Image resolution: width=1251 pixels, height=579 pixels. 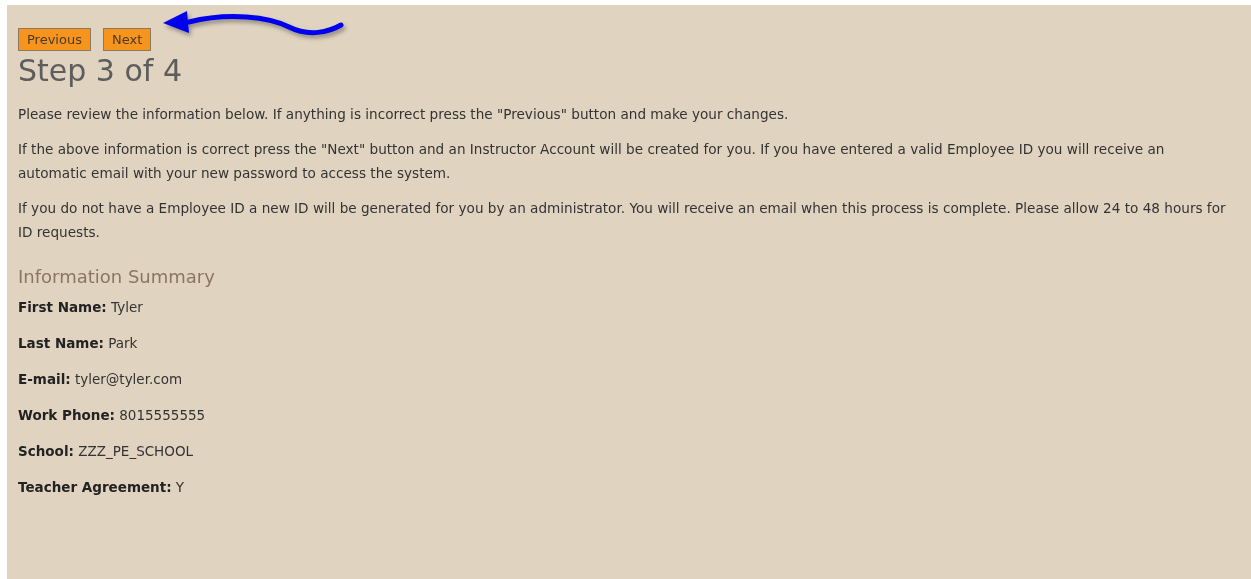 I want to click on summary-heading: Information Summary, so click(x=117, y=276).